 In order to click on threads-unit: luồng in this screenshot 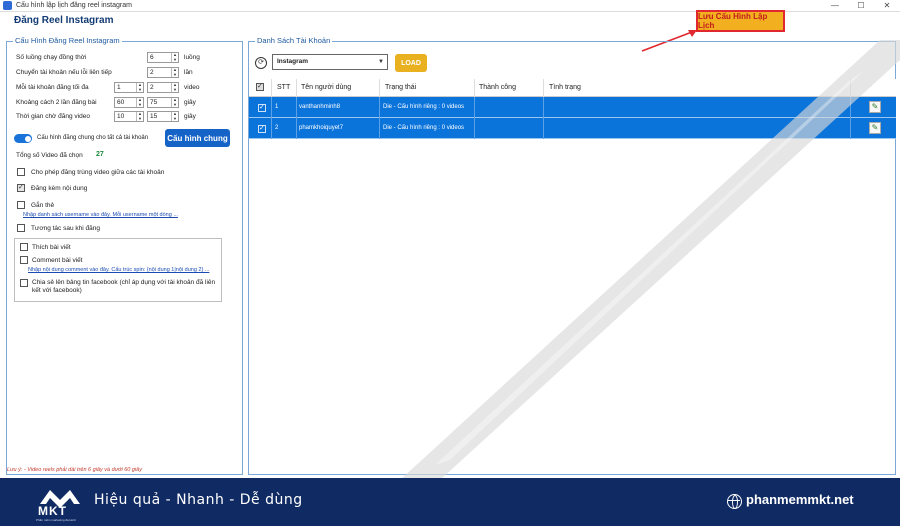, I will do `click(192, 57)`.